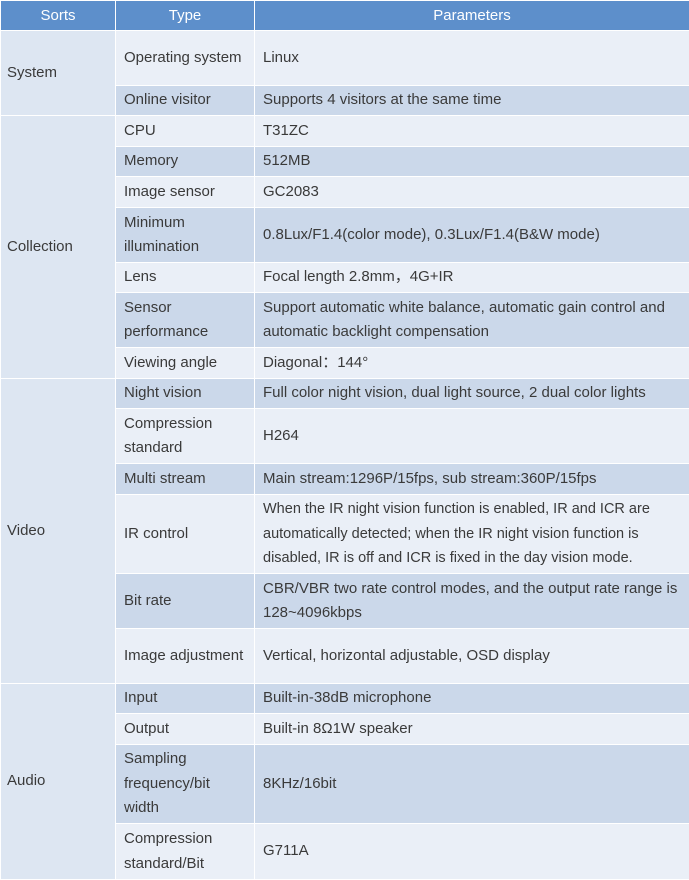  Describe the element at coordinates (472, 58) in the screenshot. I see `value-cell: Linux` at that location.